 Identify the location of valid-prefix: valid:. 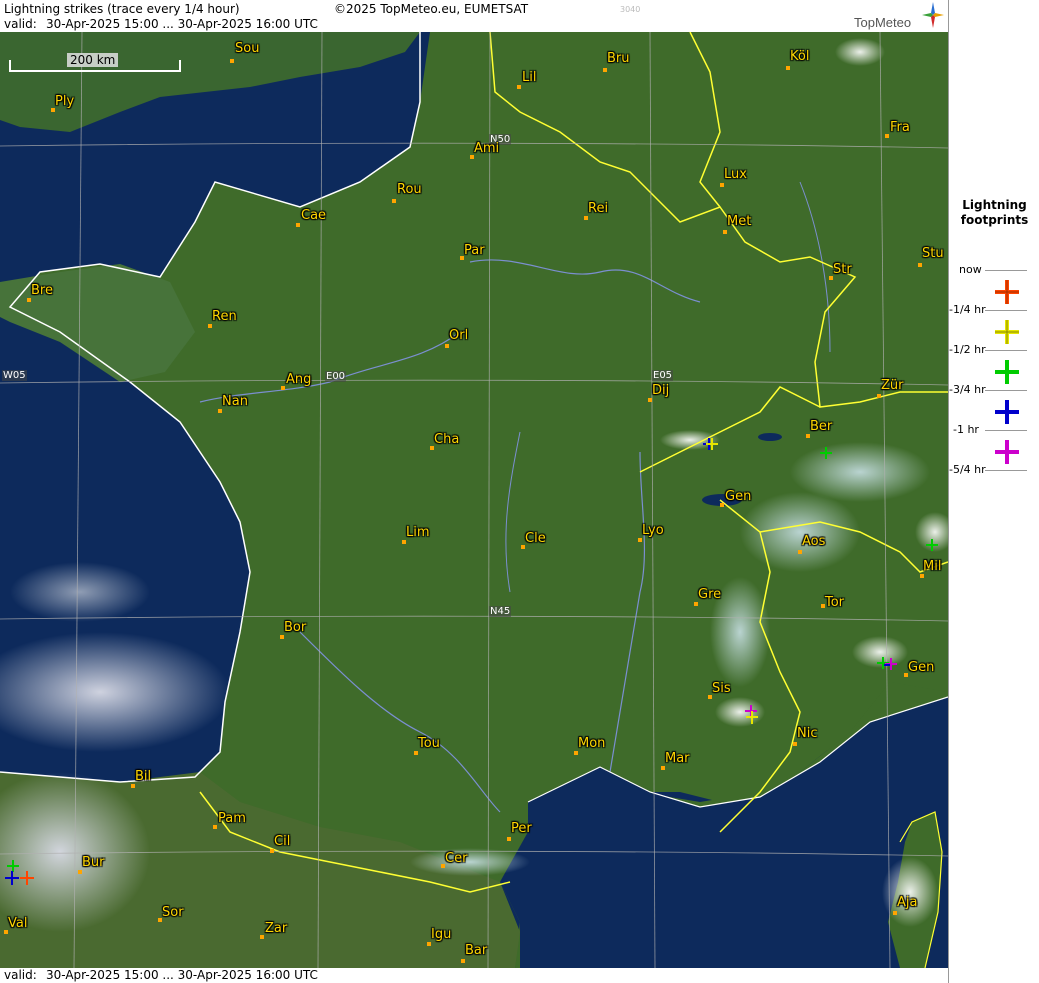
(20, 24).